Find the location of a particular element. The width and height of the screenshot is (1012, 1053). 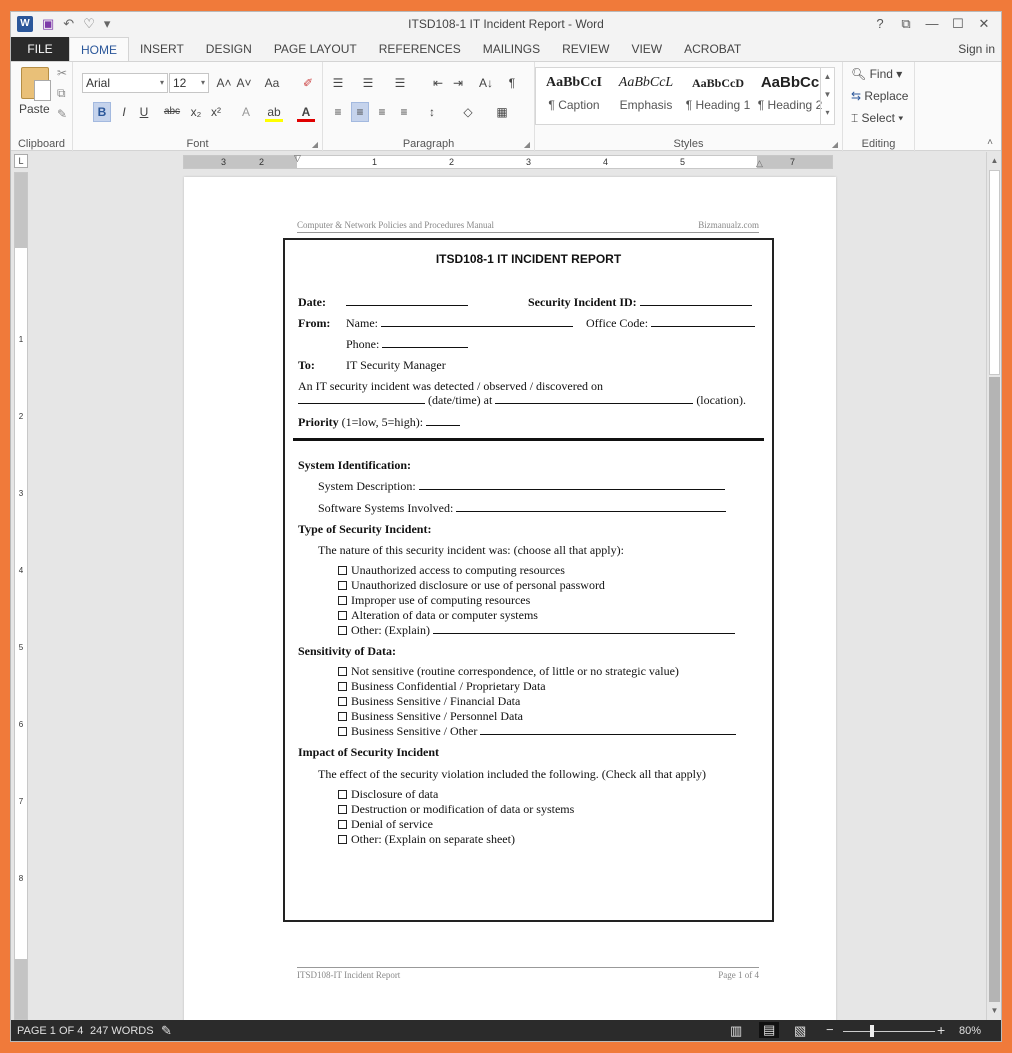

select-button: ⌶ Select ▾ is located at coordinates (877, 118).